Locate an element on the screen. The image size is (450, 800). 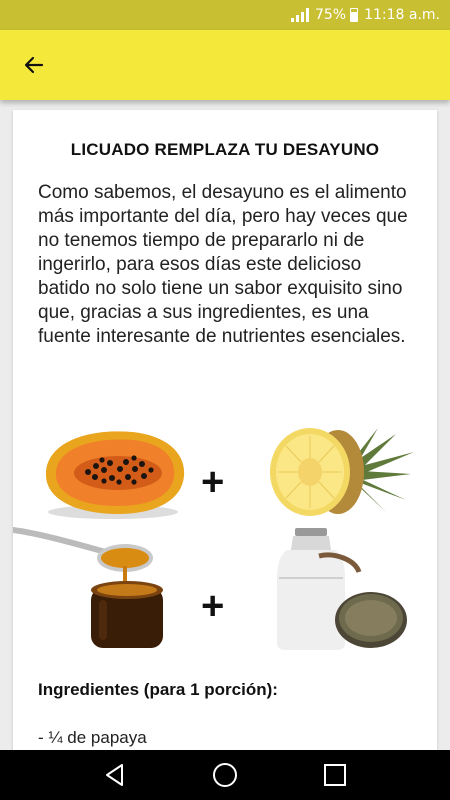
arrow-left-icon is located at coordinates (34, 65).